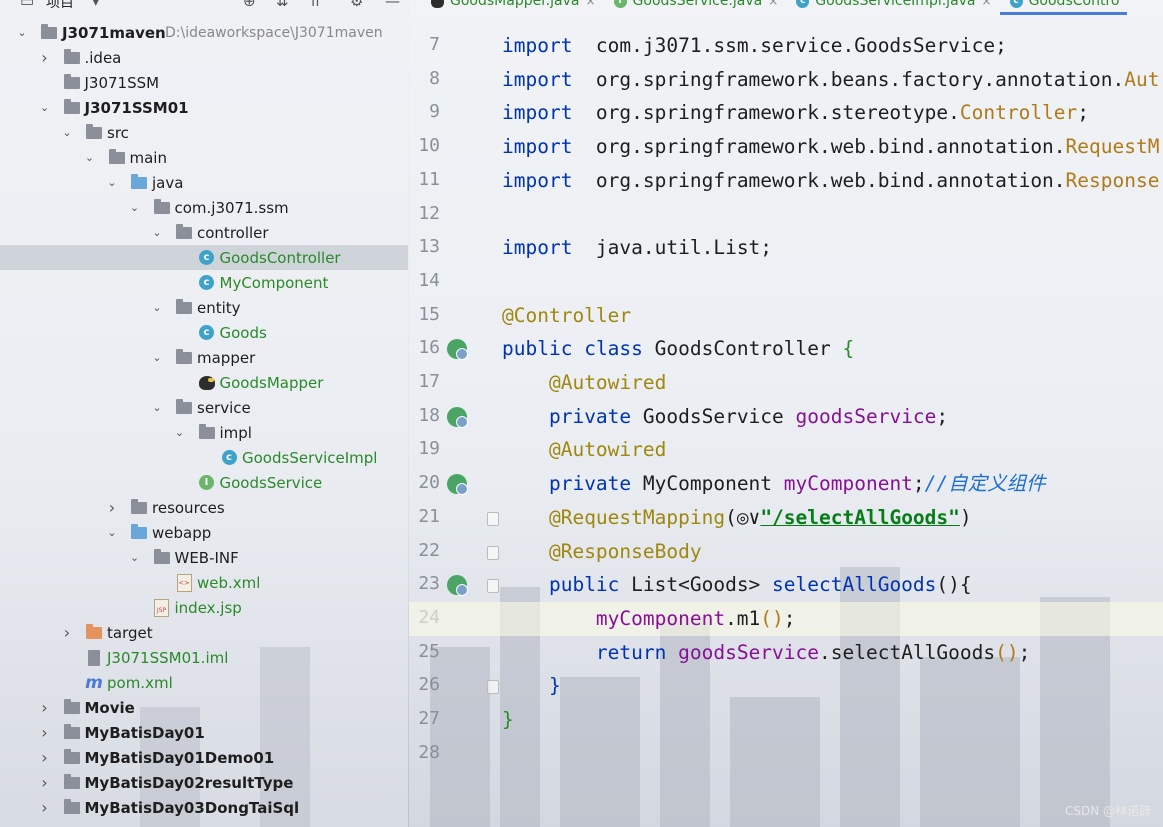 The image size is (1163, 827). Describe the element at coordinates (832, 484) in the screenshot. I see `code-line: private MyComponent myComponent;//自定义组件` at that location.